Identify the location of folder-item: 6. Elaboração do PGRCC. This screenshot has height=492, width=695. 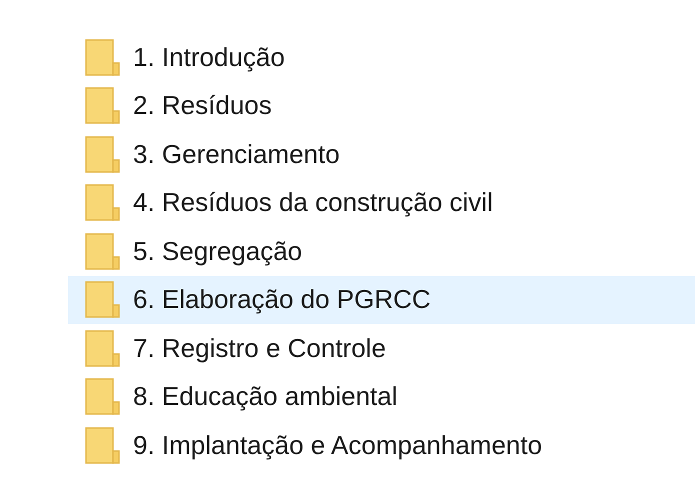
(381, 300).